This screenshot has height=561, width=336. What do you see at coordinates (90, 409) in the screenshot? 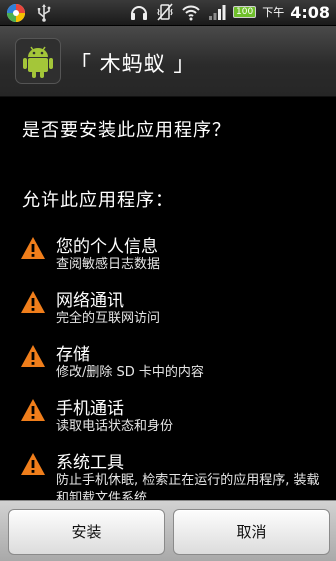
I see `permission-title: 手机通话` at bounding box center [90, 409].